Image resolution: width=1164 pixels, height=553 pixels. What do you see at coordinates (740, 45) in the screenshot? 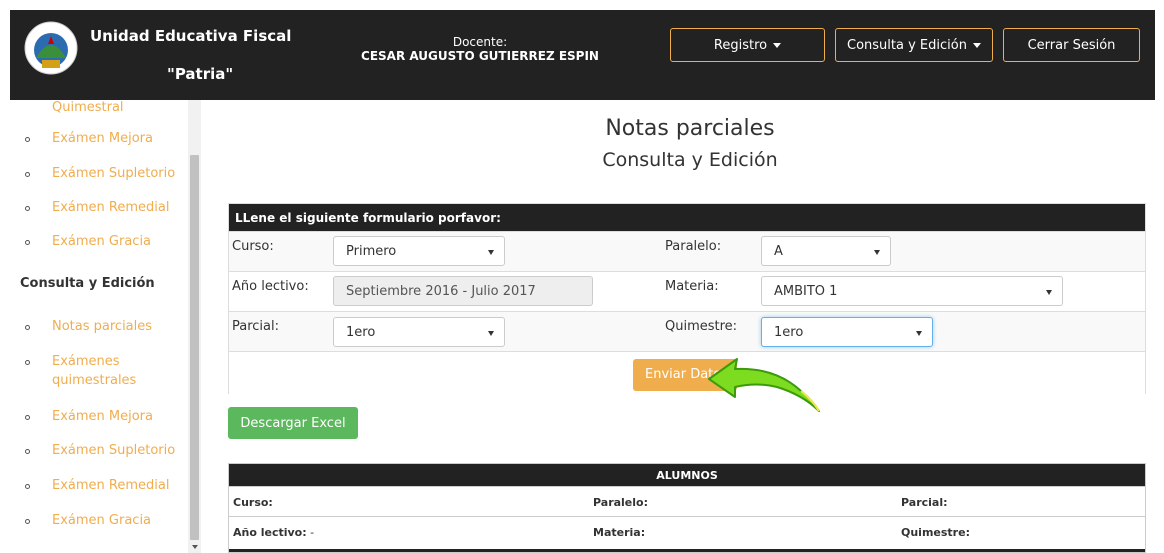
I see `registro-label: Registro` at bounding box center [740, 45].